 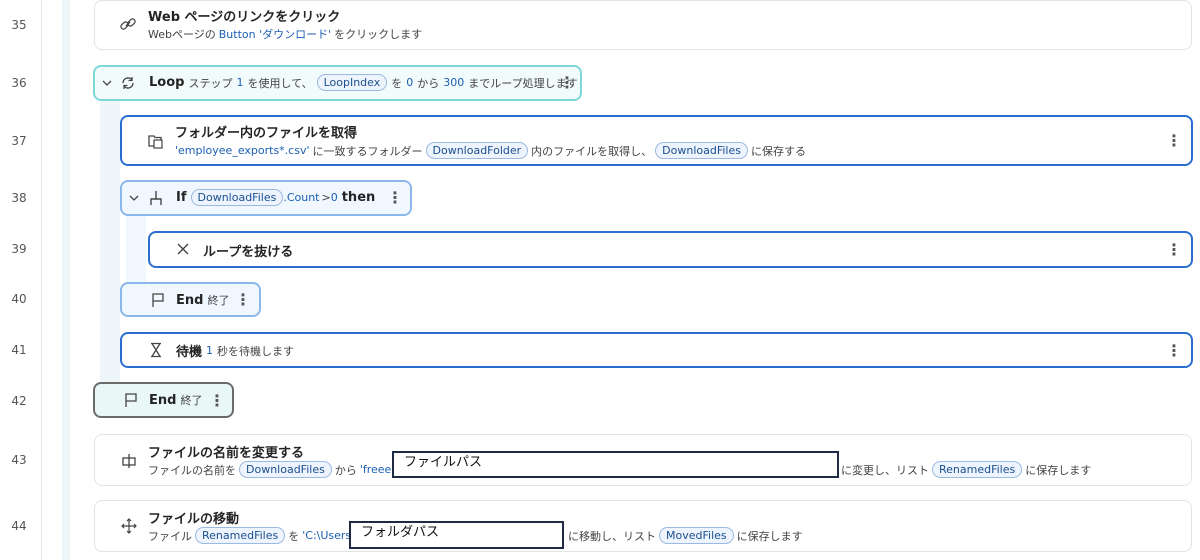 I want to click on step-title: ループを抜ける, so click(x=248, y=252).